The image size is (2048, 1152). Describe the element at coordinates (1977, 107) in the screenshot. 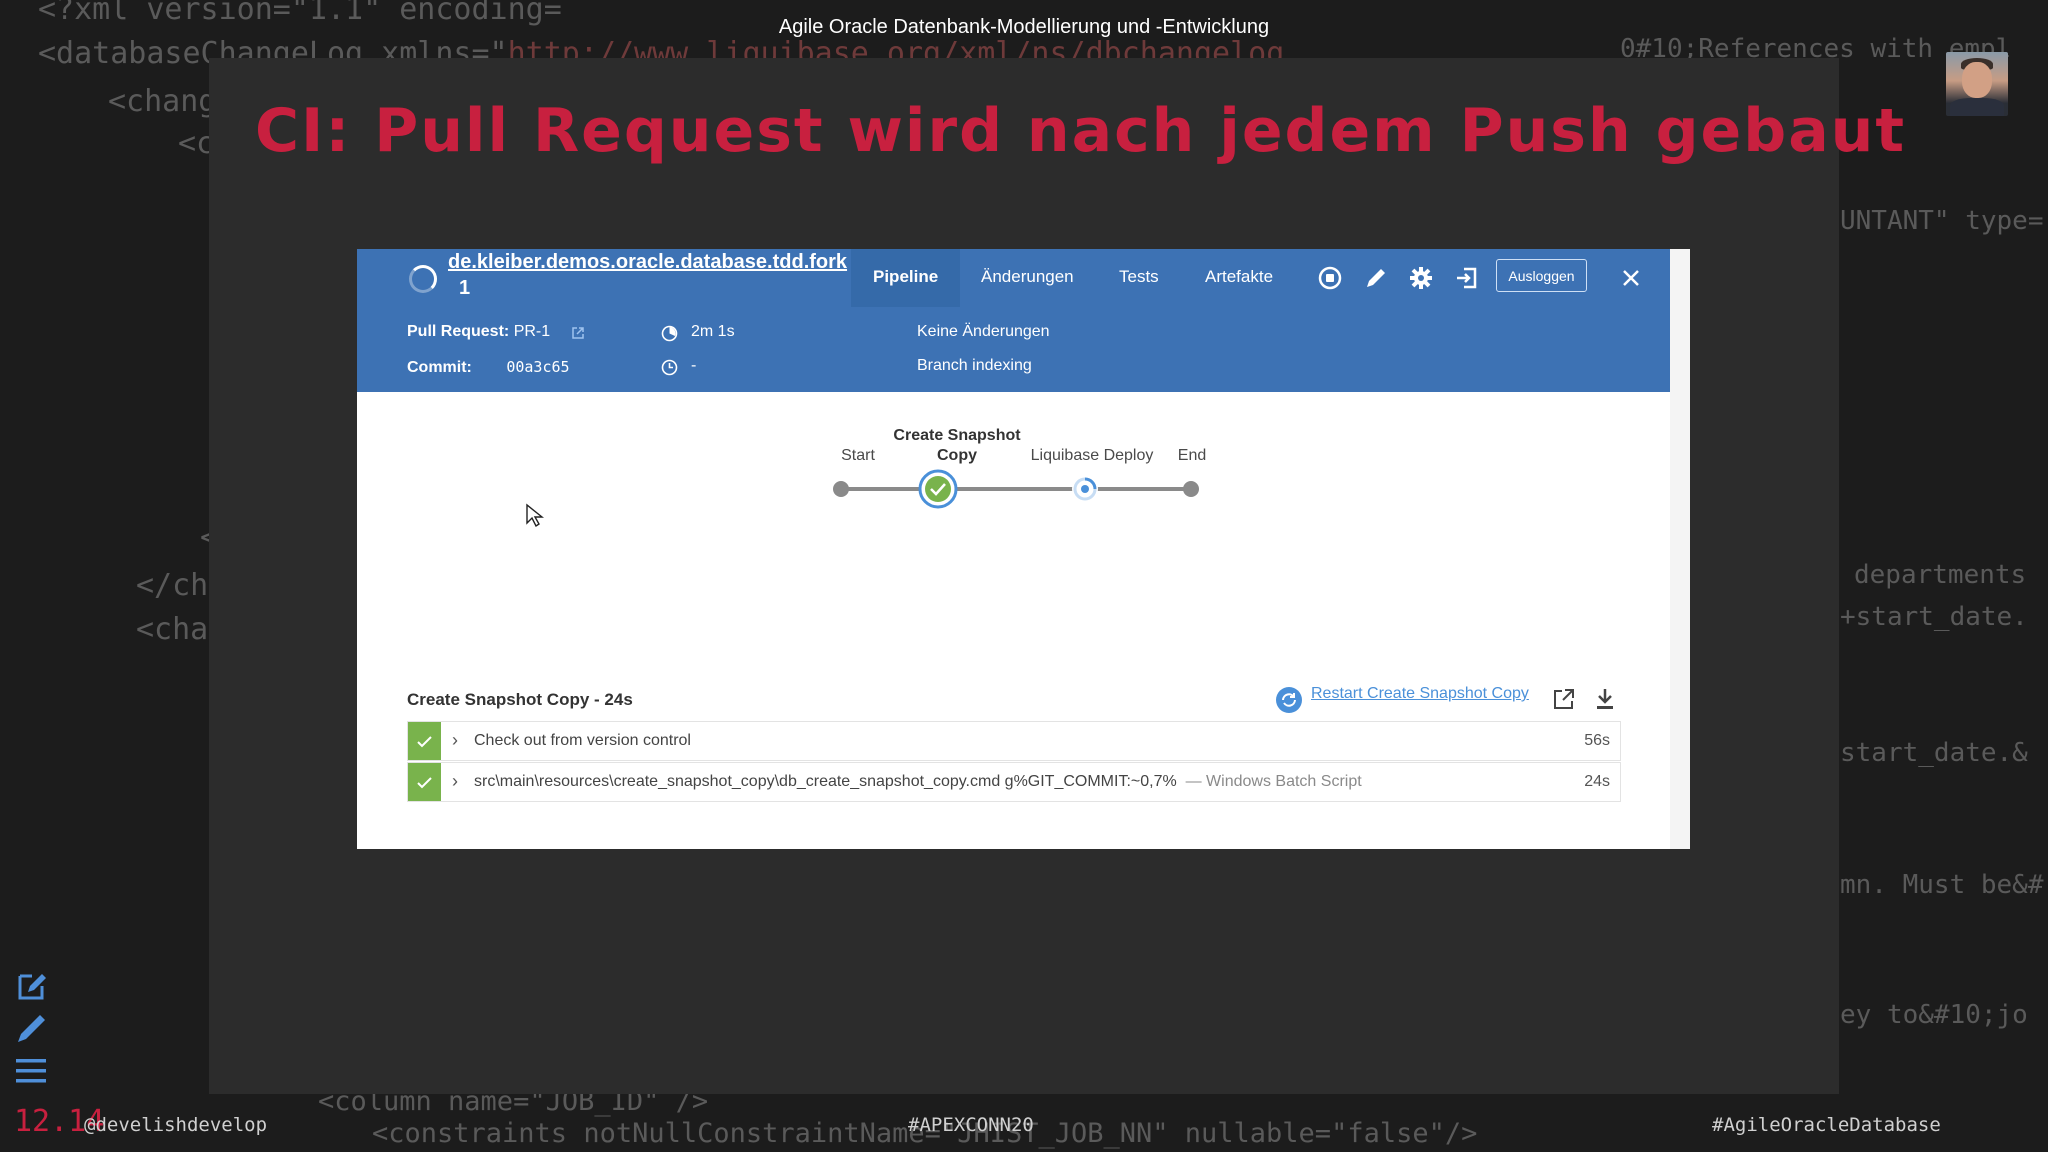

I see `webcam-shirt` at that location.